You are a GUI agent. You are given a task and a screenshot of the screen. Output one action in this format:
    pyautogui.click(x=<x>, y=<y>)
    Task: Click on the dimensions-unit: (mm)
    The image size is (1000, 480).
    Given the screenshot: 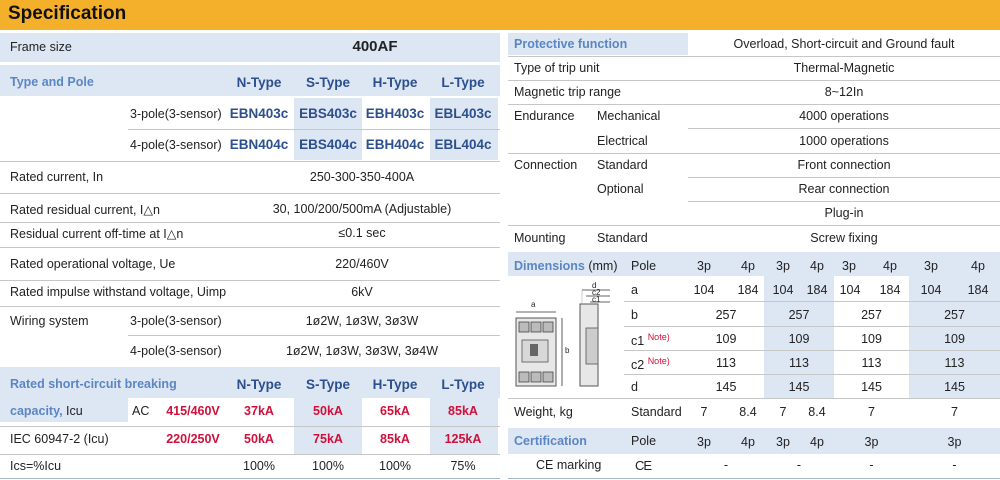 What is the action you would take?
    pyautogui.click(x=601, y=266)
    